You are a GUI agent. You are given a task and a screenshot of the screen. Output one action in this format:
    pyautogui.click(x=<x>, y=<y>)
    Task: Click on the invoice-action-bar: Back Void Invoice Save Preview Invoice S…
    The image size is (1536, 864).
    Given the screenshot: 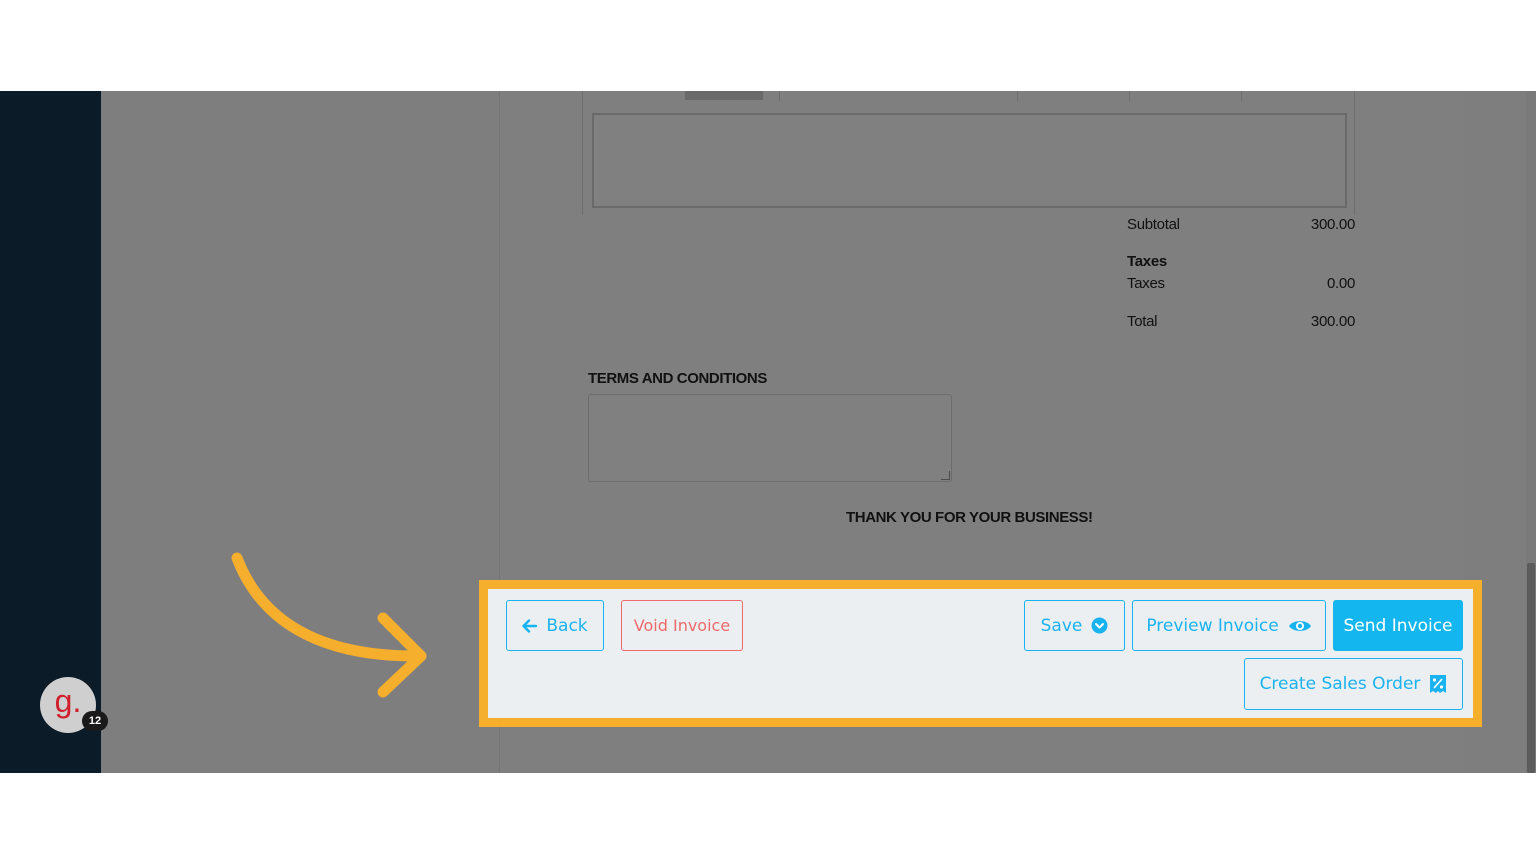 What is the action you would take?
    pyautogui.click(x=980, y=653)
    